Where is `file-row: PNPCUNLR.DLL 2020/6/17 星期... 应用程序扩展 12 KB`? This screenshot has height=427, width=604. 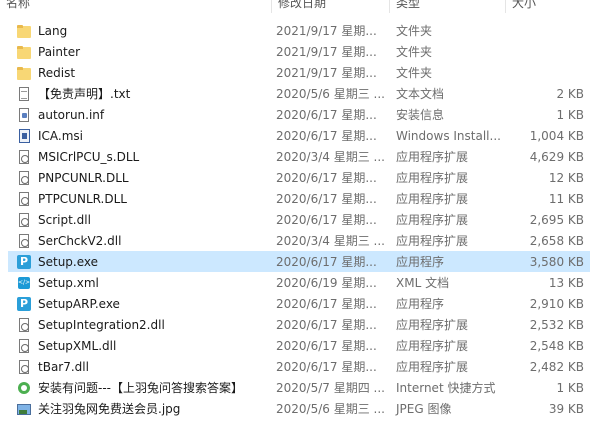
file-row: PNPCUNLR.DLL 2020/6/17 星期... 应用程序扩展 12 KB is located at coordinates (299, 177).